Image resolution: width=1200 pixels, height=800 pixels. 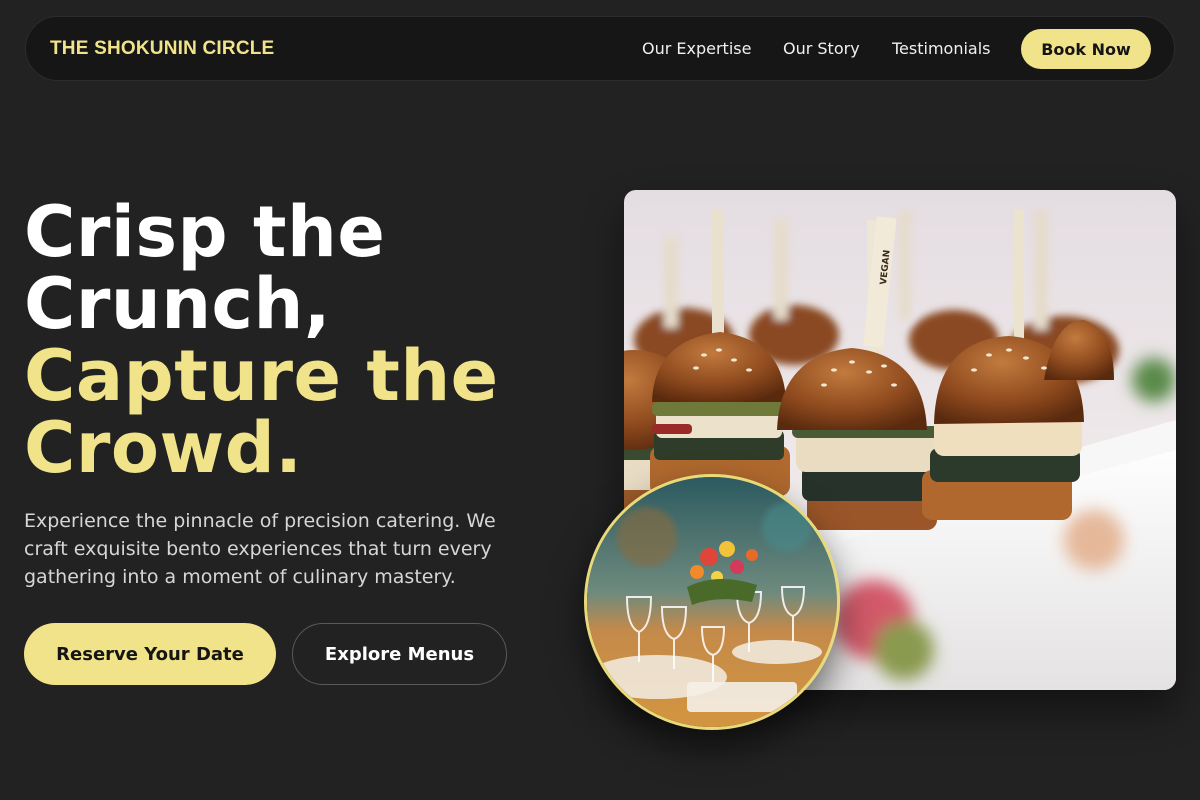 I want to click on nav-link-testimonials: Testimonials, so click(x=941, y=48).